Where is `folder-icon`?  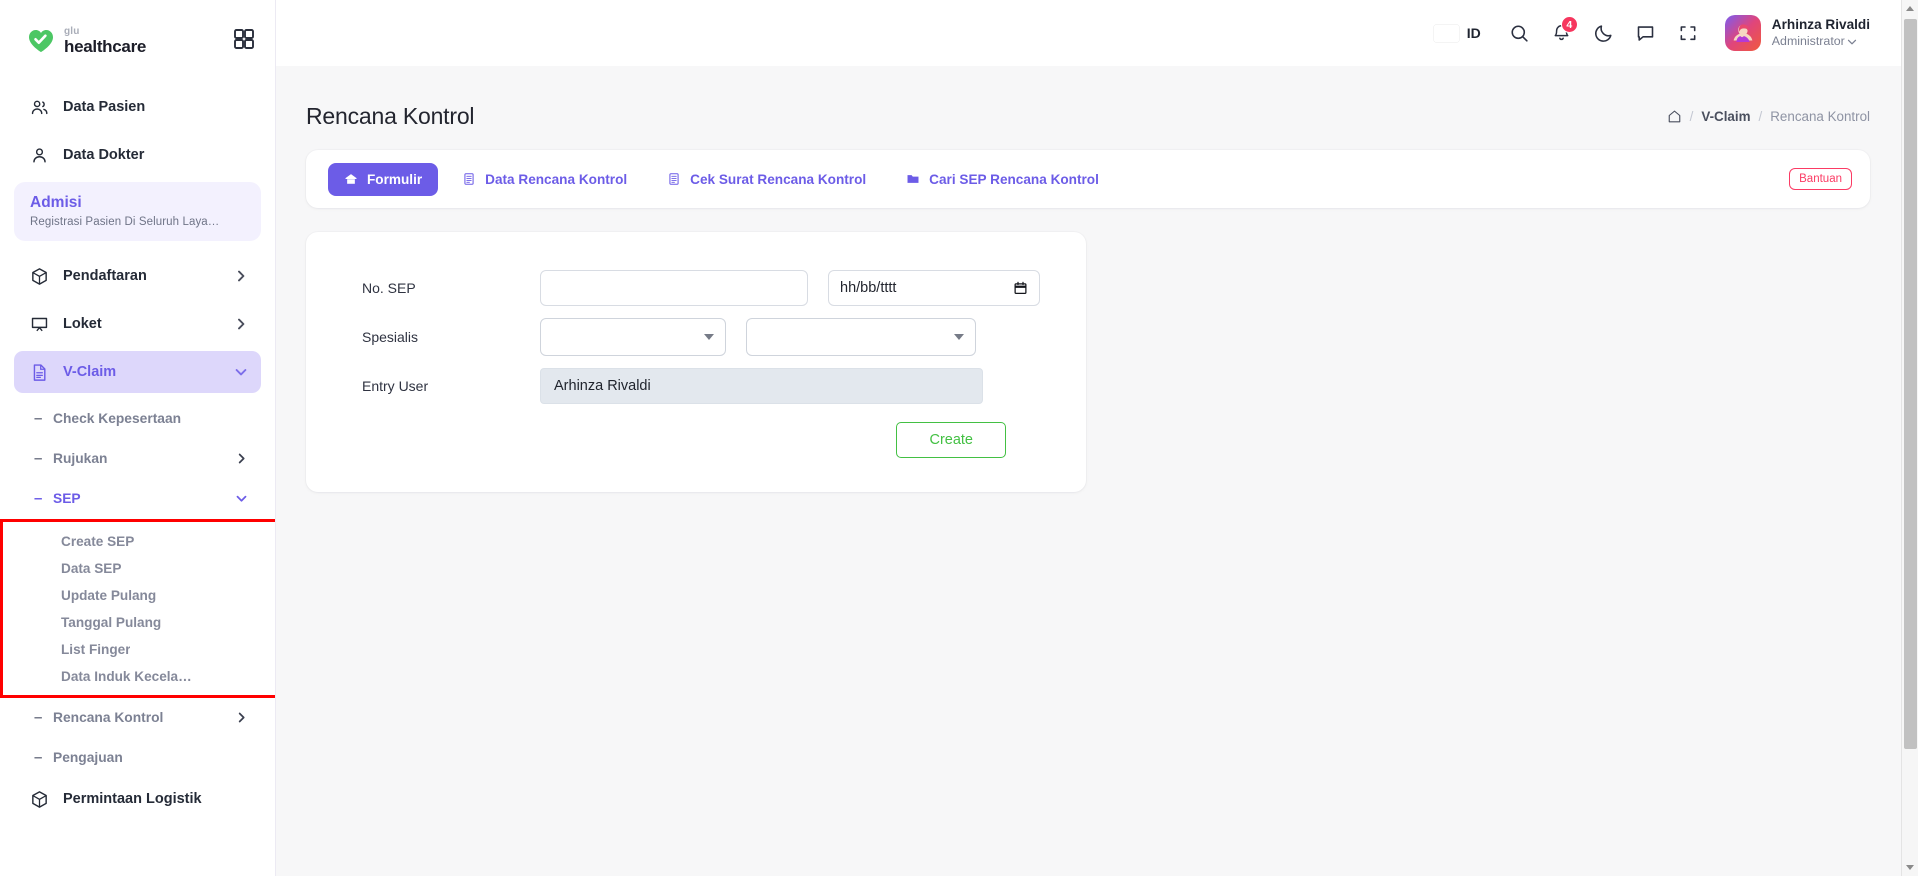 folder-icon is located at coordinates (913, 179).